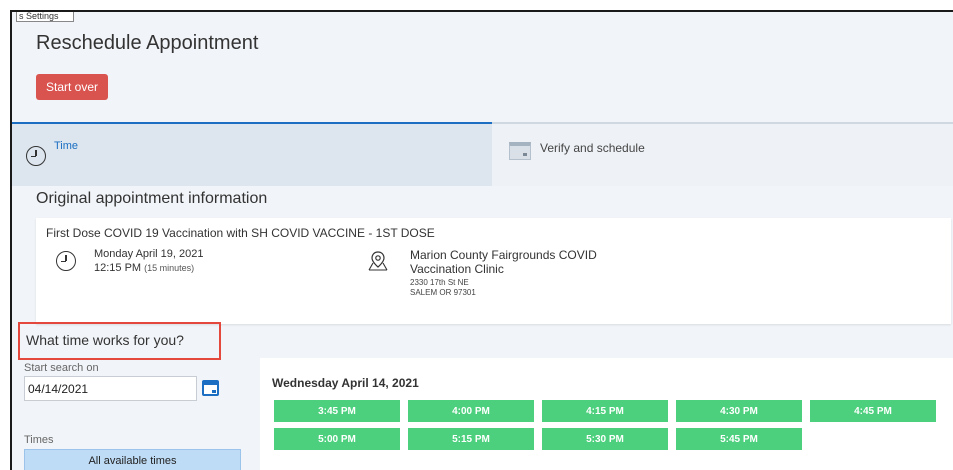 This screenshot has width=953, height=470. I want to click on progress-steps: Time Verify and schedule, so click(482, 154).